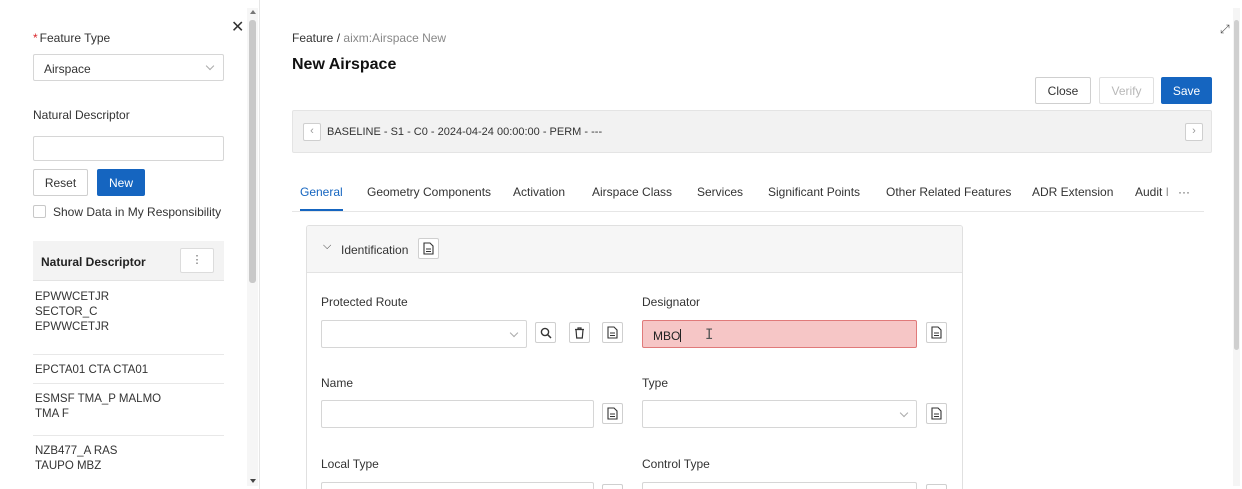  Describe the element at coordinates (253, 12) in the screenshot. I see `scroll-up-icon` at that location.